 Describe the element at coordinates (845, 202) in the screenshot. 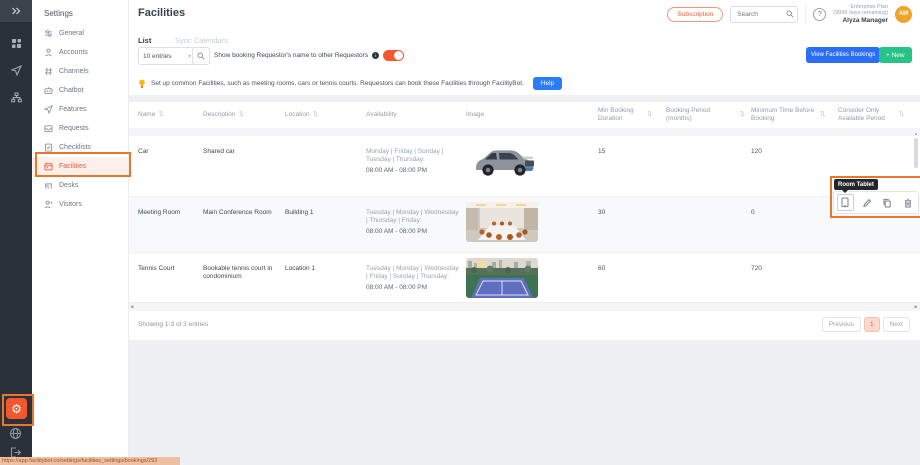

I see `tablet-icon` at that location.